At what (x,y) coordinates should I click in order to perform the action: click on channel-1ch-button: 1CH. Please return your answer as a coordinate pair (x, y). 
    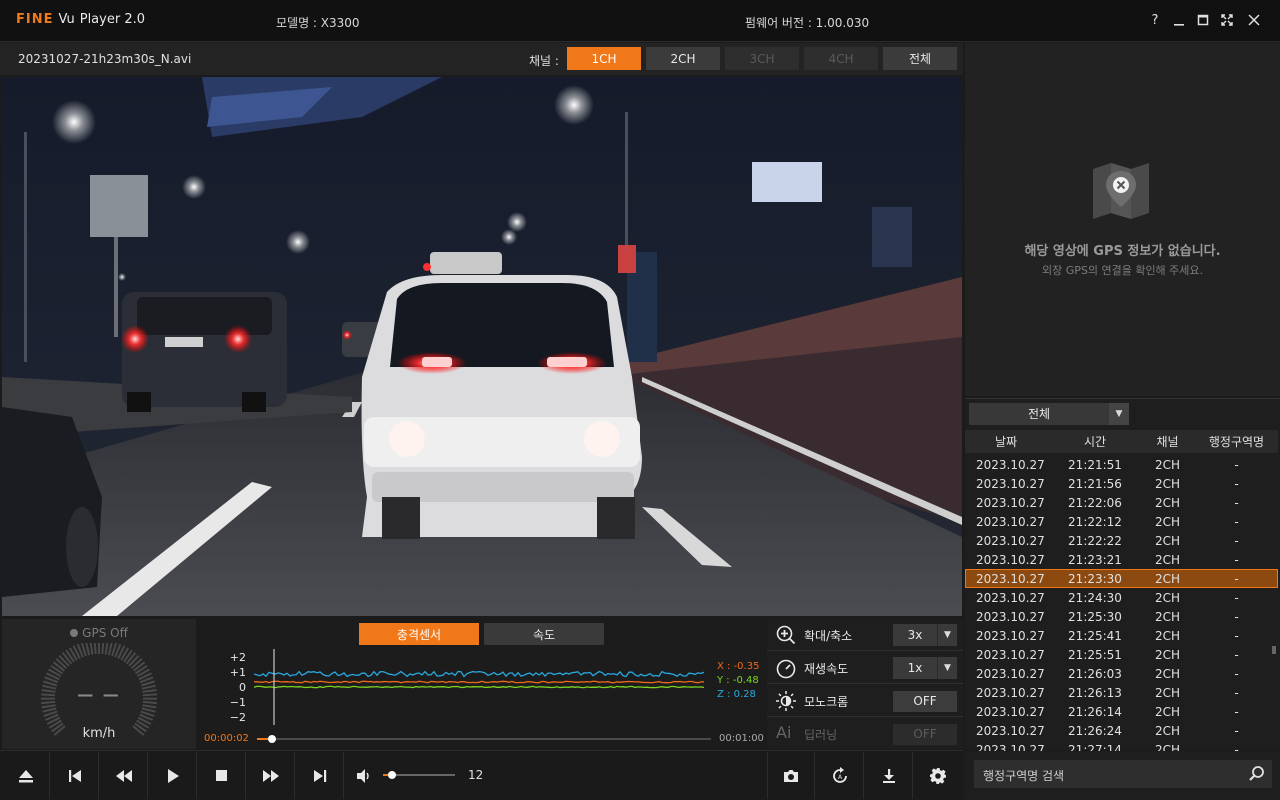
    Looking at the image, I should click on (604, 58).